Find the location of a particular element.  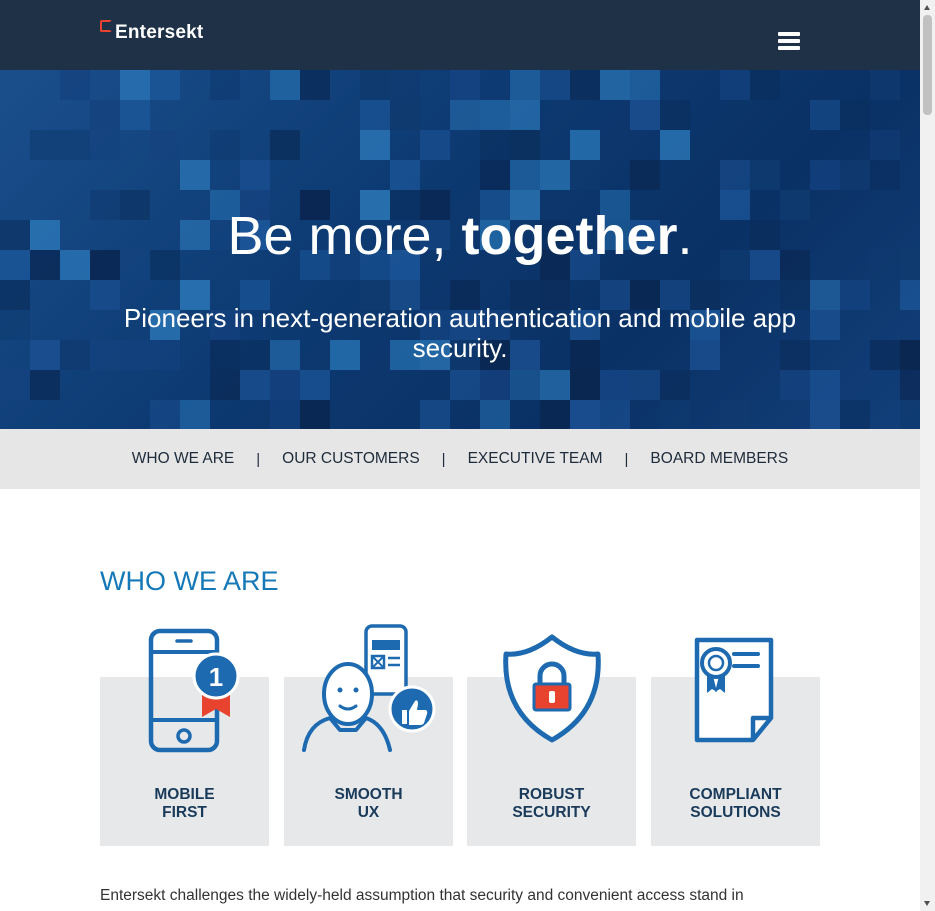

card-label: SMOOTH UX is located at coordinates (368, 803).